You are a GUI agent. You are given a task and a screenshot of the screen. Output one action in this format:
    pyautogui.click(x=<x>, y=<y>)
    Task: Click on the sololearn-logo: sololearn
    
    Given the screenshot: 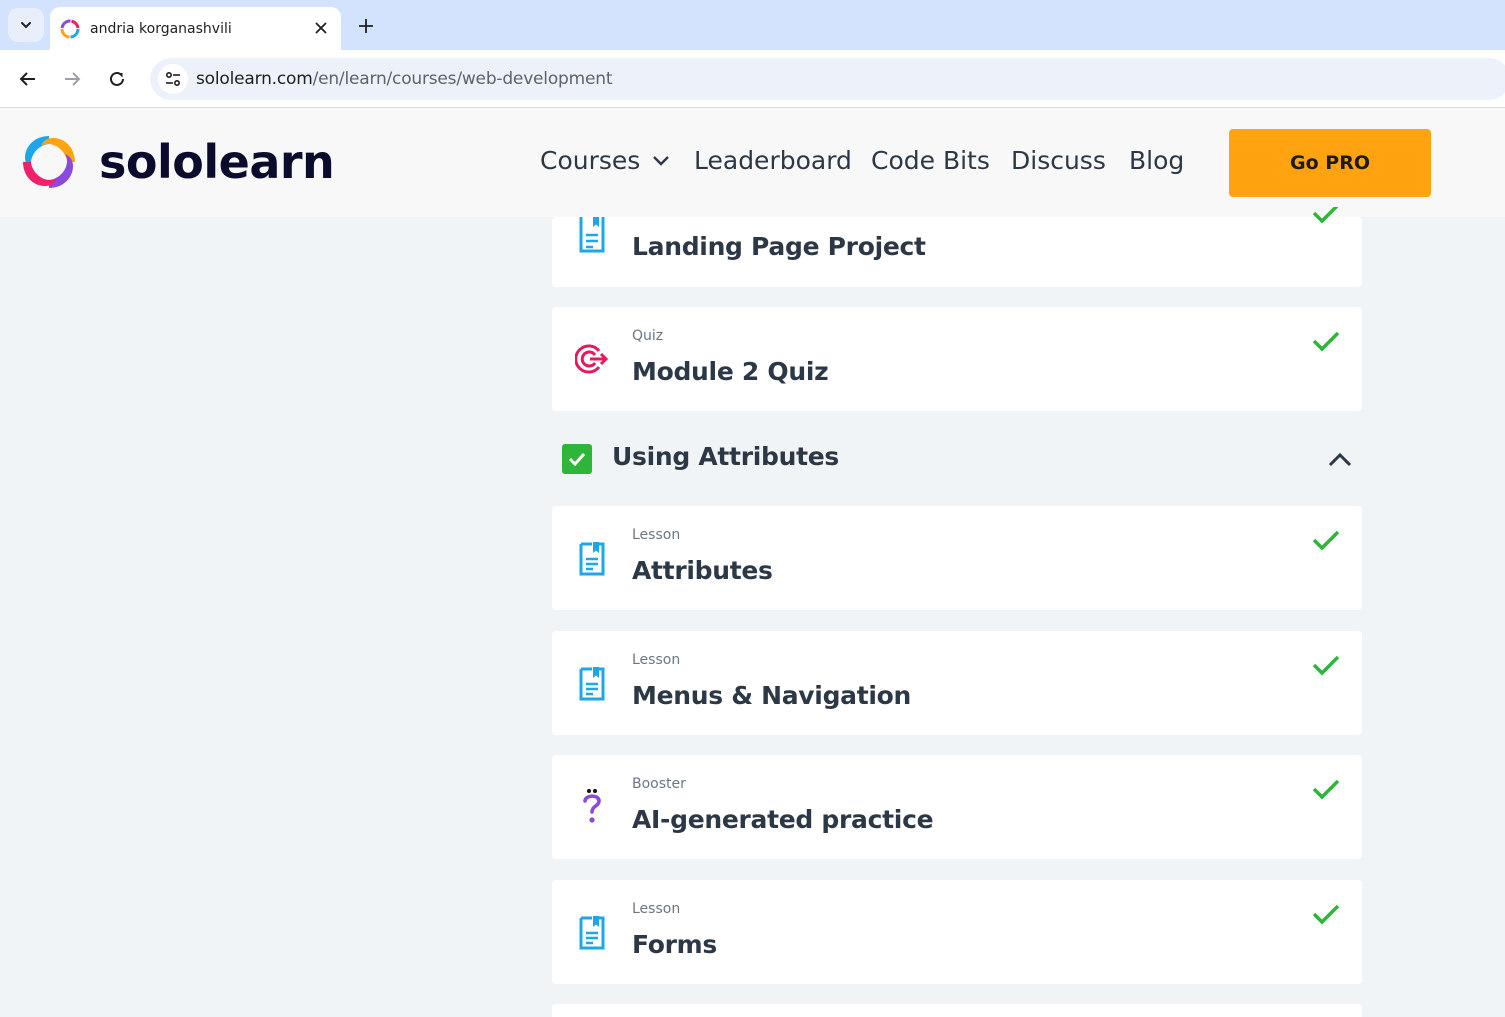 What is the action you would take?
    pyautogui.click(x=177, y=162)
    